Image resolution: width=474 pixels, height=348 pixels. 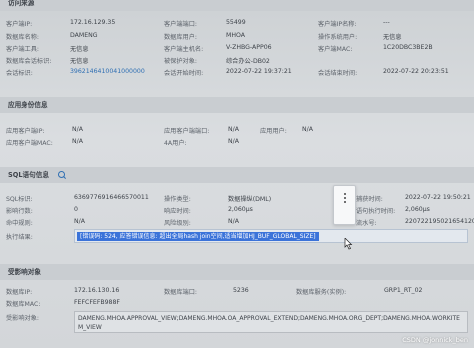 I want to click on session-start-value: 2022-07-22 19:37:21, so click(x=259, y=71).